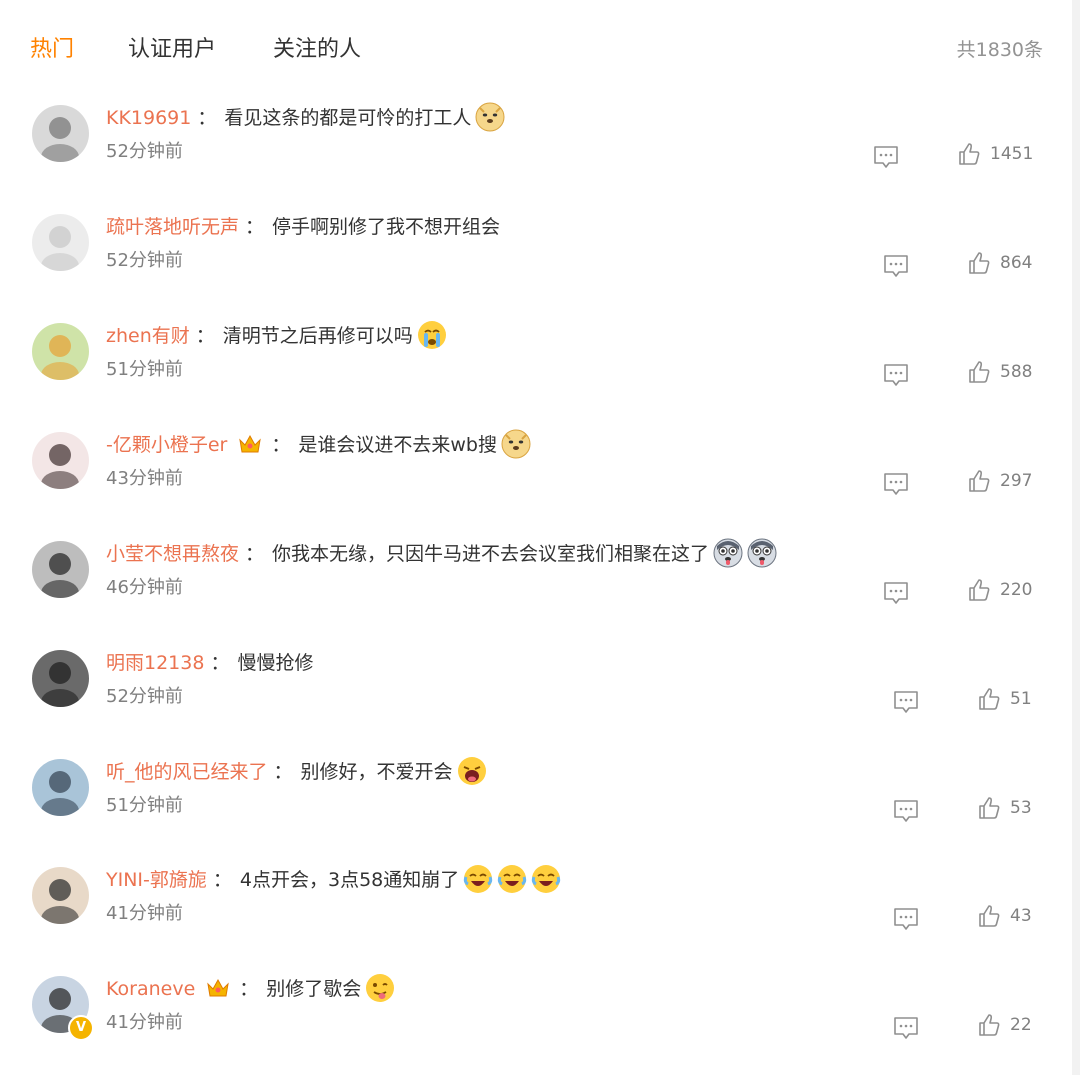 Image resolution: width=1080 pixels, height=1085 pixels. I want to click on doge-emoji-icon, so click(516, 444).